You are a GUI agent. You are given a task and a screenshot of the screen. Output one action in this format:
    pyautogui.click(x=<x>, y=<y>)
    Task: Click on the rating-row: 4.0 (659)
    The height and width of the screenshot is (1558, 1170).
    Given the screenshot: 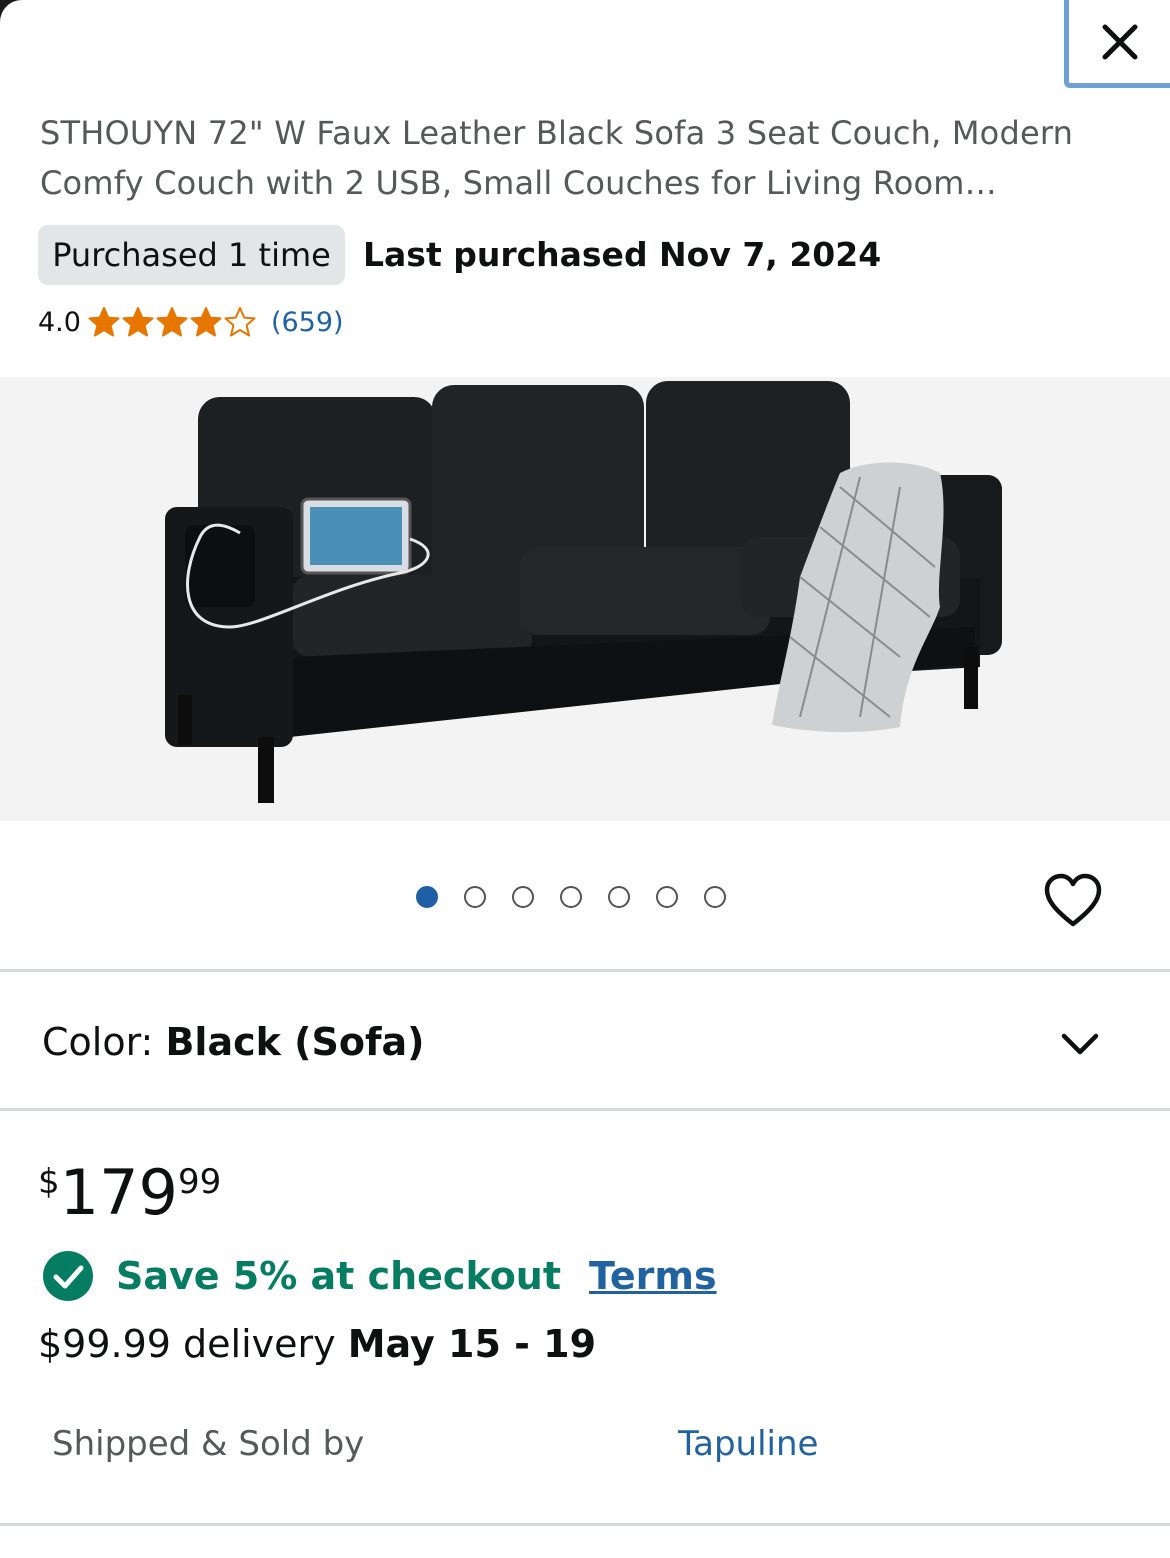 What is the action you would take?
    pyautogui.click(x=191, y=322)
    